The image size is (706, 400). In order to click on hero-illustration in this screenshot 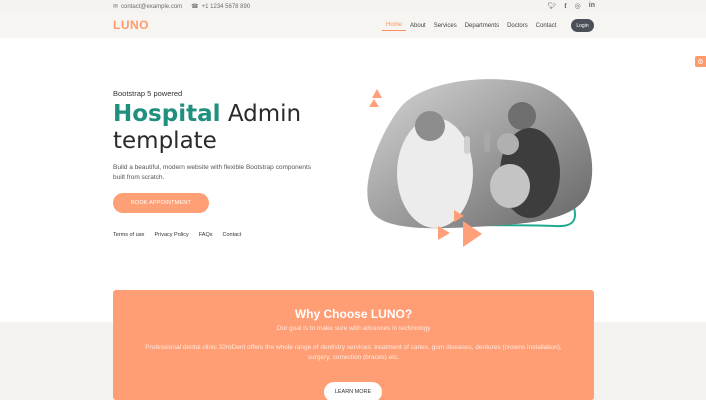, I will do `click(480, 163)`.